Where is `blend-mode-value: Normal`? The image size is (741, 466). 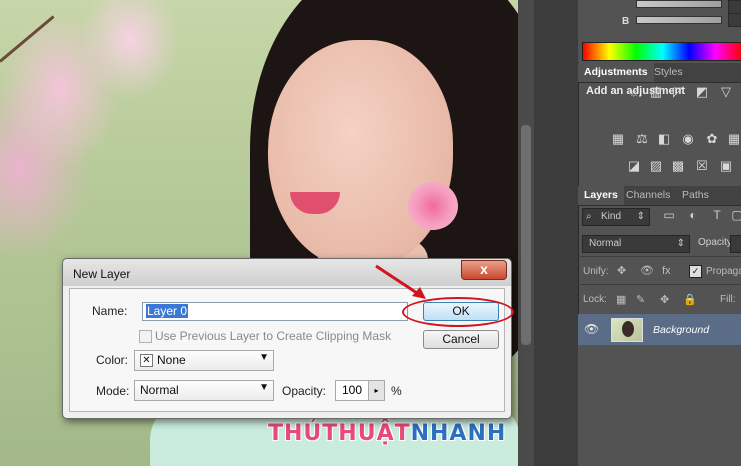
blend-mode-value: Normal is located at coordinates (605, 243).